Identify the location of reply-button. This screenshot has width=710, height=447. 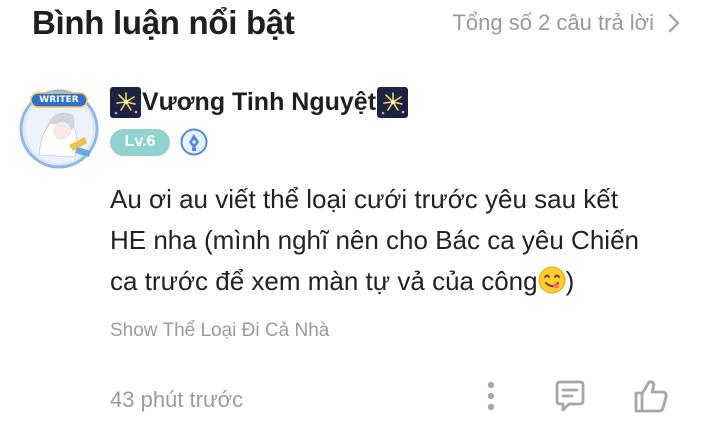
(570, 398).